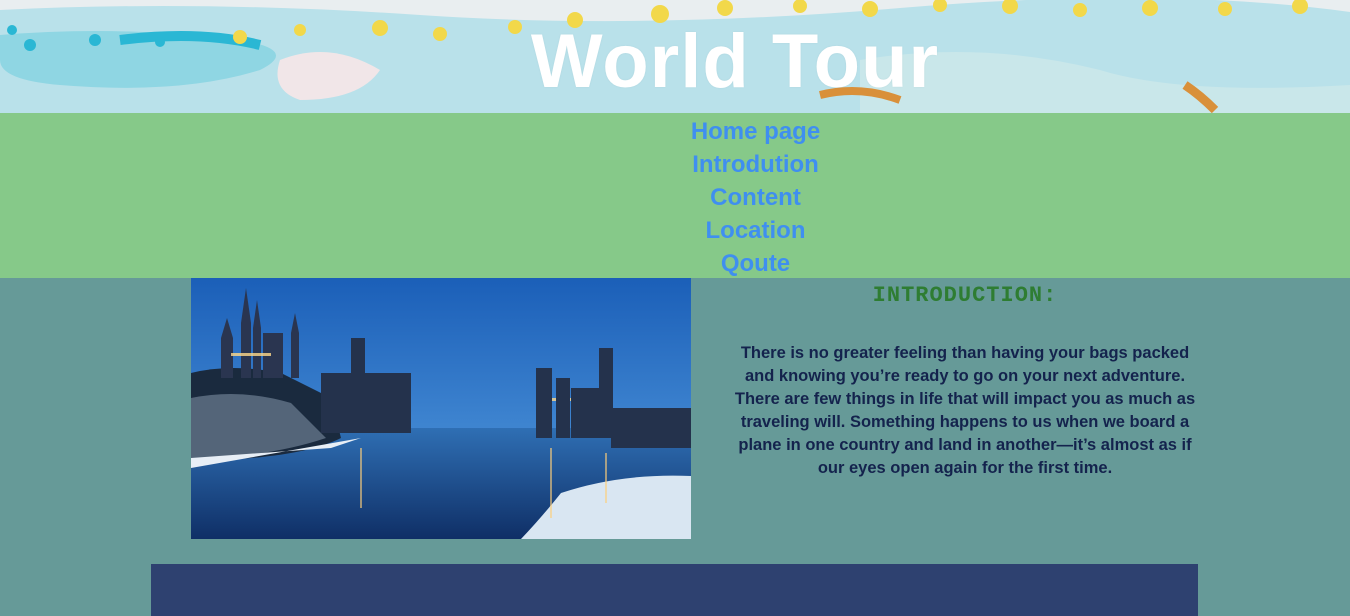 Image resolution: width=1350 pixels, height=616 pixels. What do you see at coordinates (674, 590) in the screenshot?
I see `content-band` at bounding box center [674, 590].